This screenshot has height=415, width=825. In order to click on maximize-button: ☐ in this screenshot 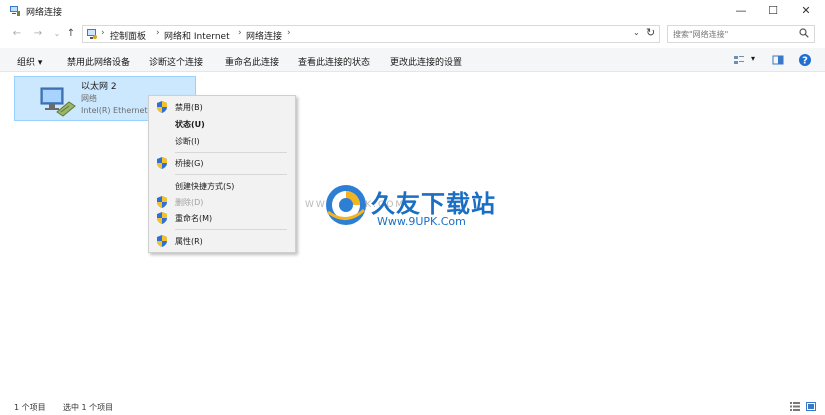, I will do `click(773, 11)`.